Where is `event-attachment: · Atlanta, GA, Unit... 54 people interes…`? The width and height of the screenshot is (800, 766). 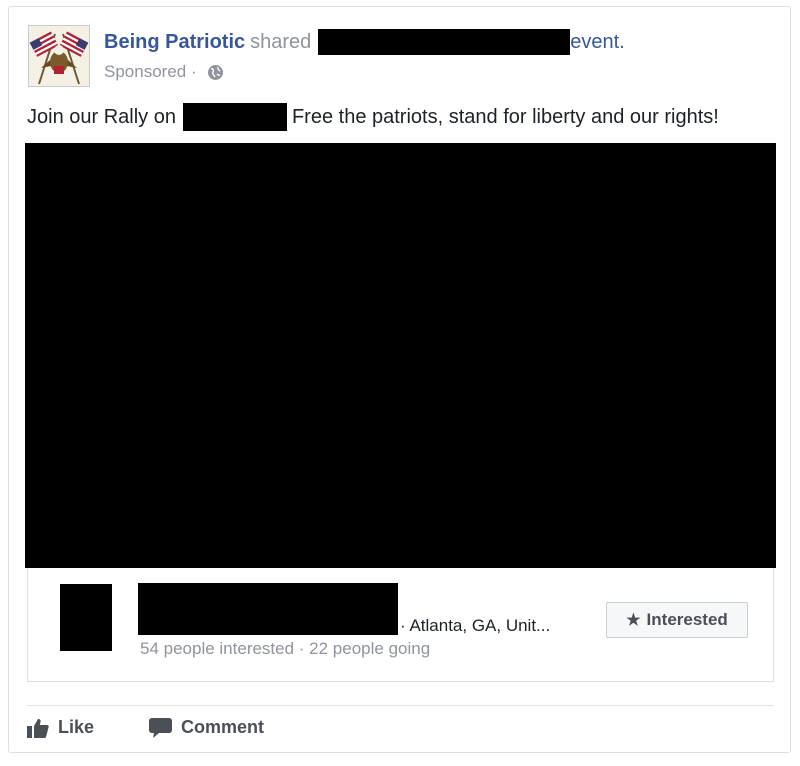 event-attachment: · Atlanta, GA, Unit... 54 people interes… is located at coordinates (400, 625).